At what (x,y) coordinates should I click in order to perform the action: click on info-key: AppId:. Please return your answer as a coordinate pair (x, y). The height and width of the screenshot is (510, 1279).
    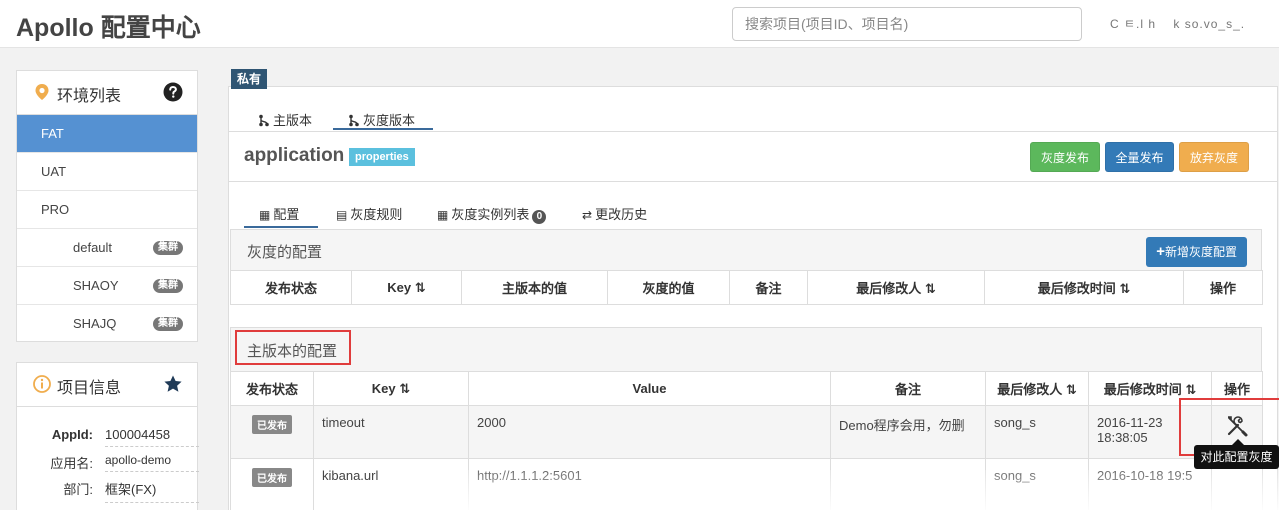
    Looking at the image, I should click on (72, 434).